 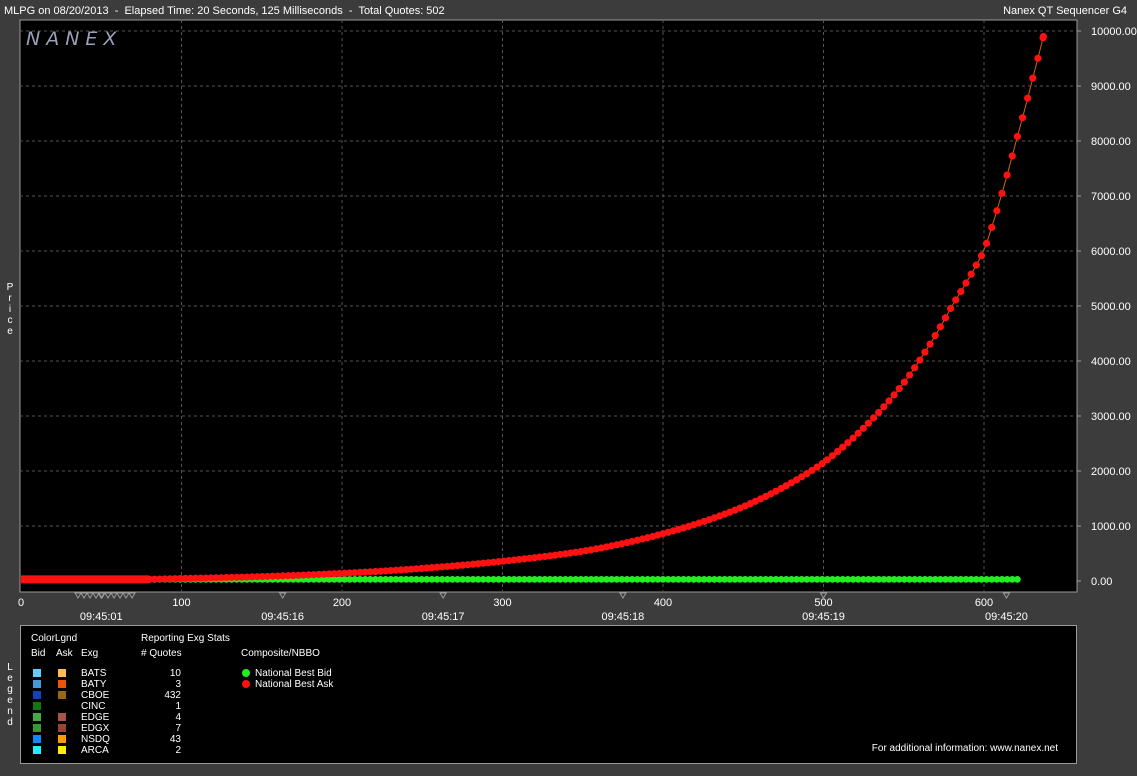 What do you see at coordinates (178, 750) in the screenshot?
I see `exchange-quote-count: 2` at bounding box center [178, 750].